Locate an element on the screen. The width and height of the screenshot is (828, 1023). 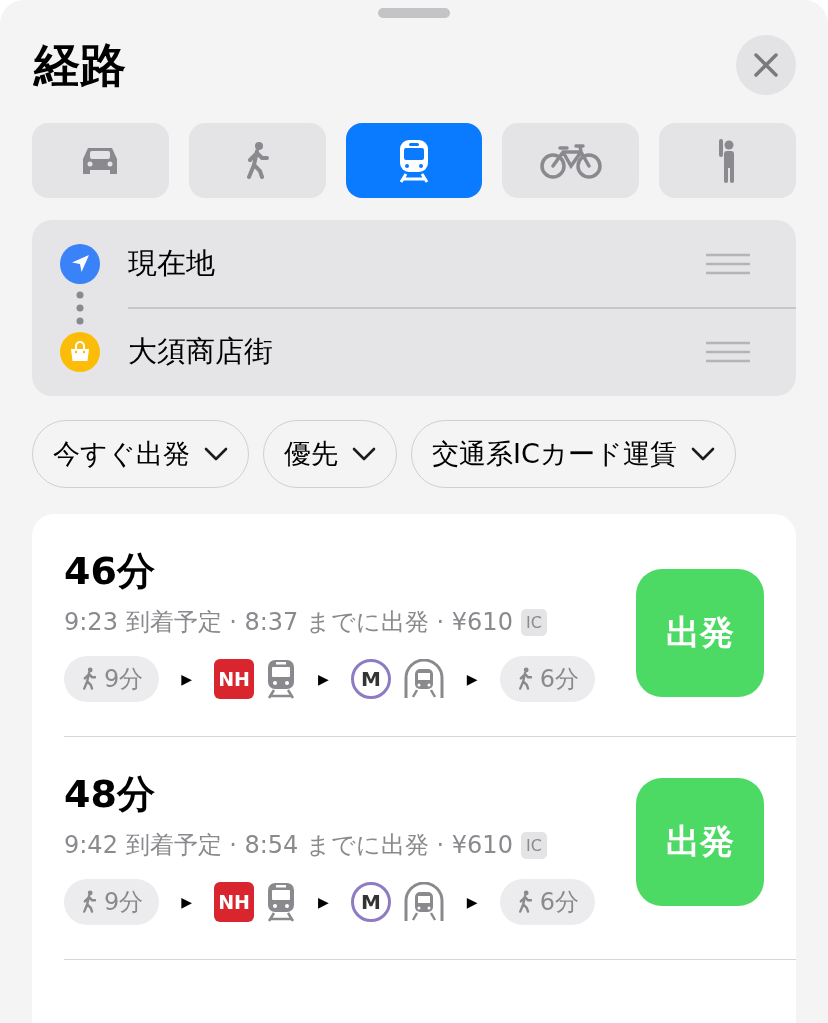
route-duration: 48分 is located at coordinates (110, 794).